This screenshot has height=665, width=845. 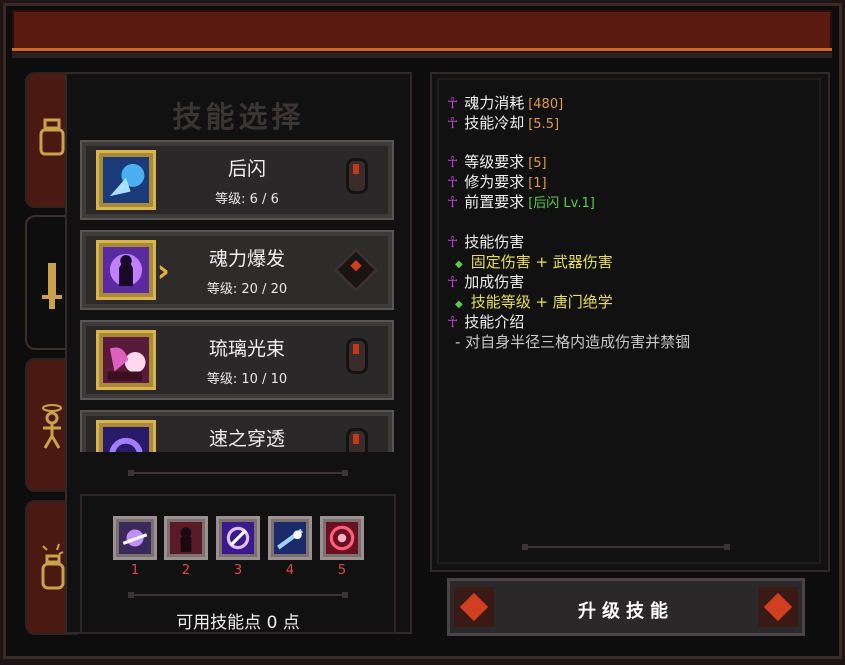 What do you see at coordinates (53, 570) in the screenshot?
I see `potion-icon` at bounding box center [53, 570].